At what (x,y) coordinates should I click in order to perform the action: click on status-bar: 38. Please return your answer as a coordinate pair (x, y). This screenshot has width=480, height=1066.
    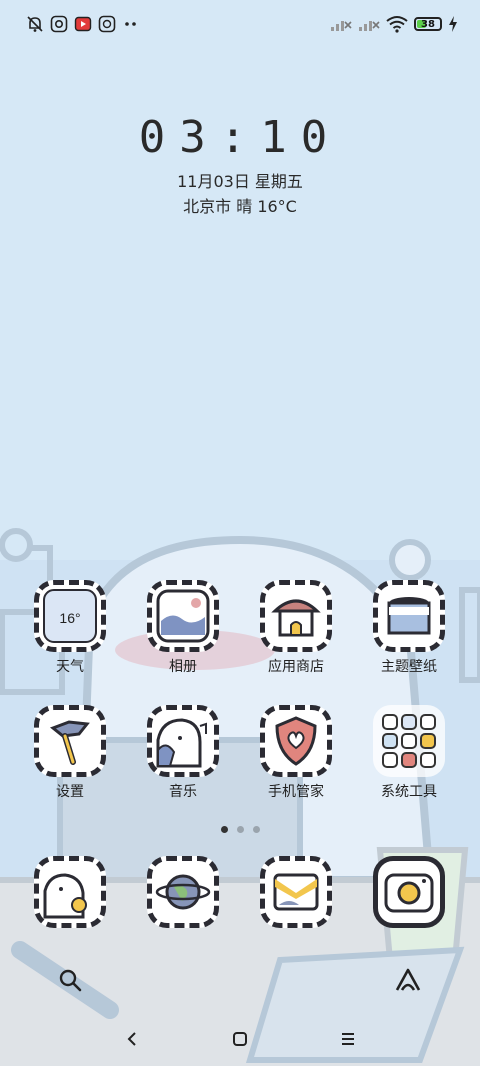
    Looking at the image, I should click on (240, 26).